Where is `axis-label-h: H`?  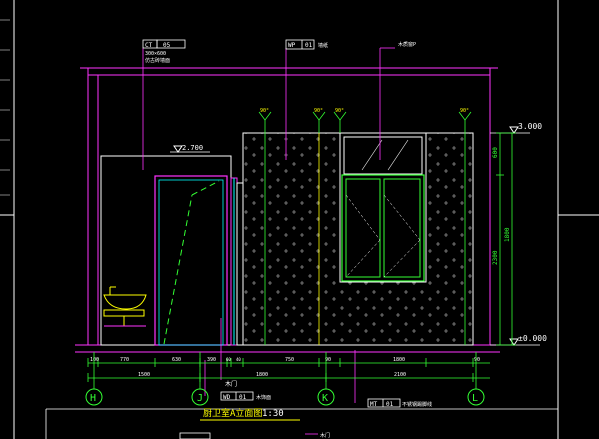
axis-label-h: H is located at coordinates (93, 398).